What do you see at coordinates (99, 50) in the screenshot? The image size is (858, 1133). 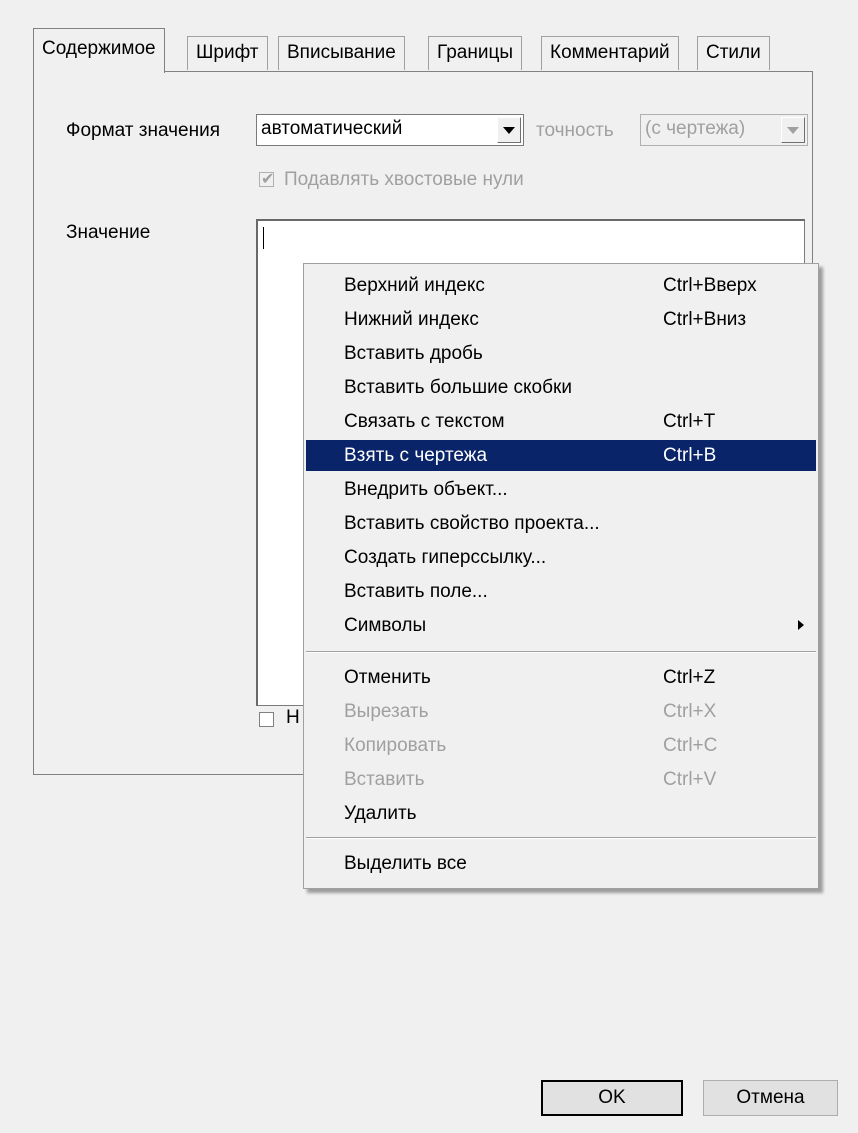 I see `tab-content: Содержимое` at bounding box center [99, 50].